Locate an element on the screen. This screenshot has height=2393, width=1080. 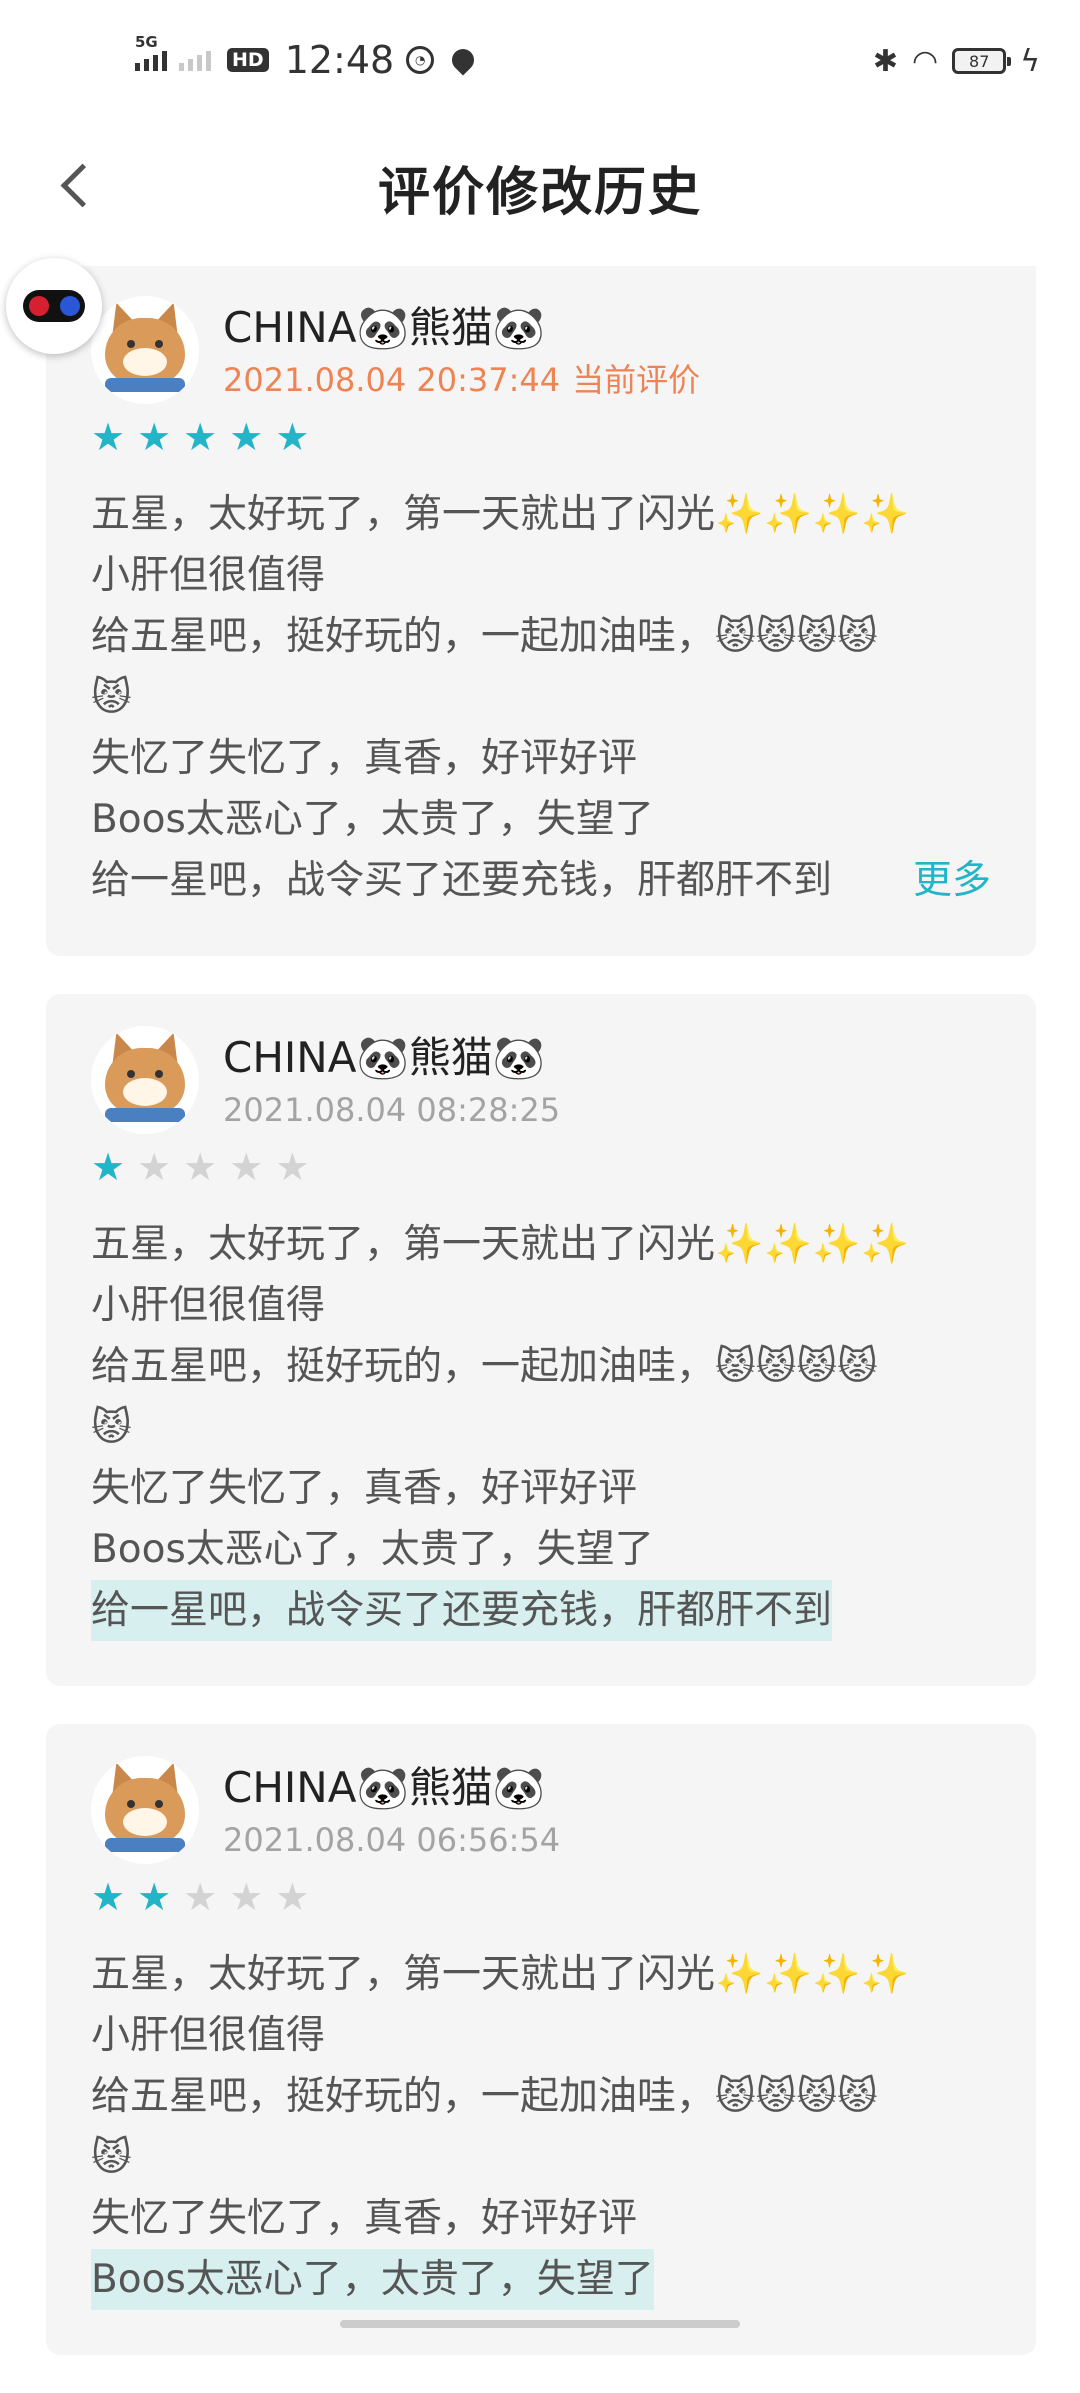
status-bar-right: ✱ ◠ 87 ϟ is located at coordinates (956, 61).